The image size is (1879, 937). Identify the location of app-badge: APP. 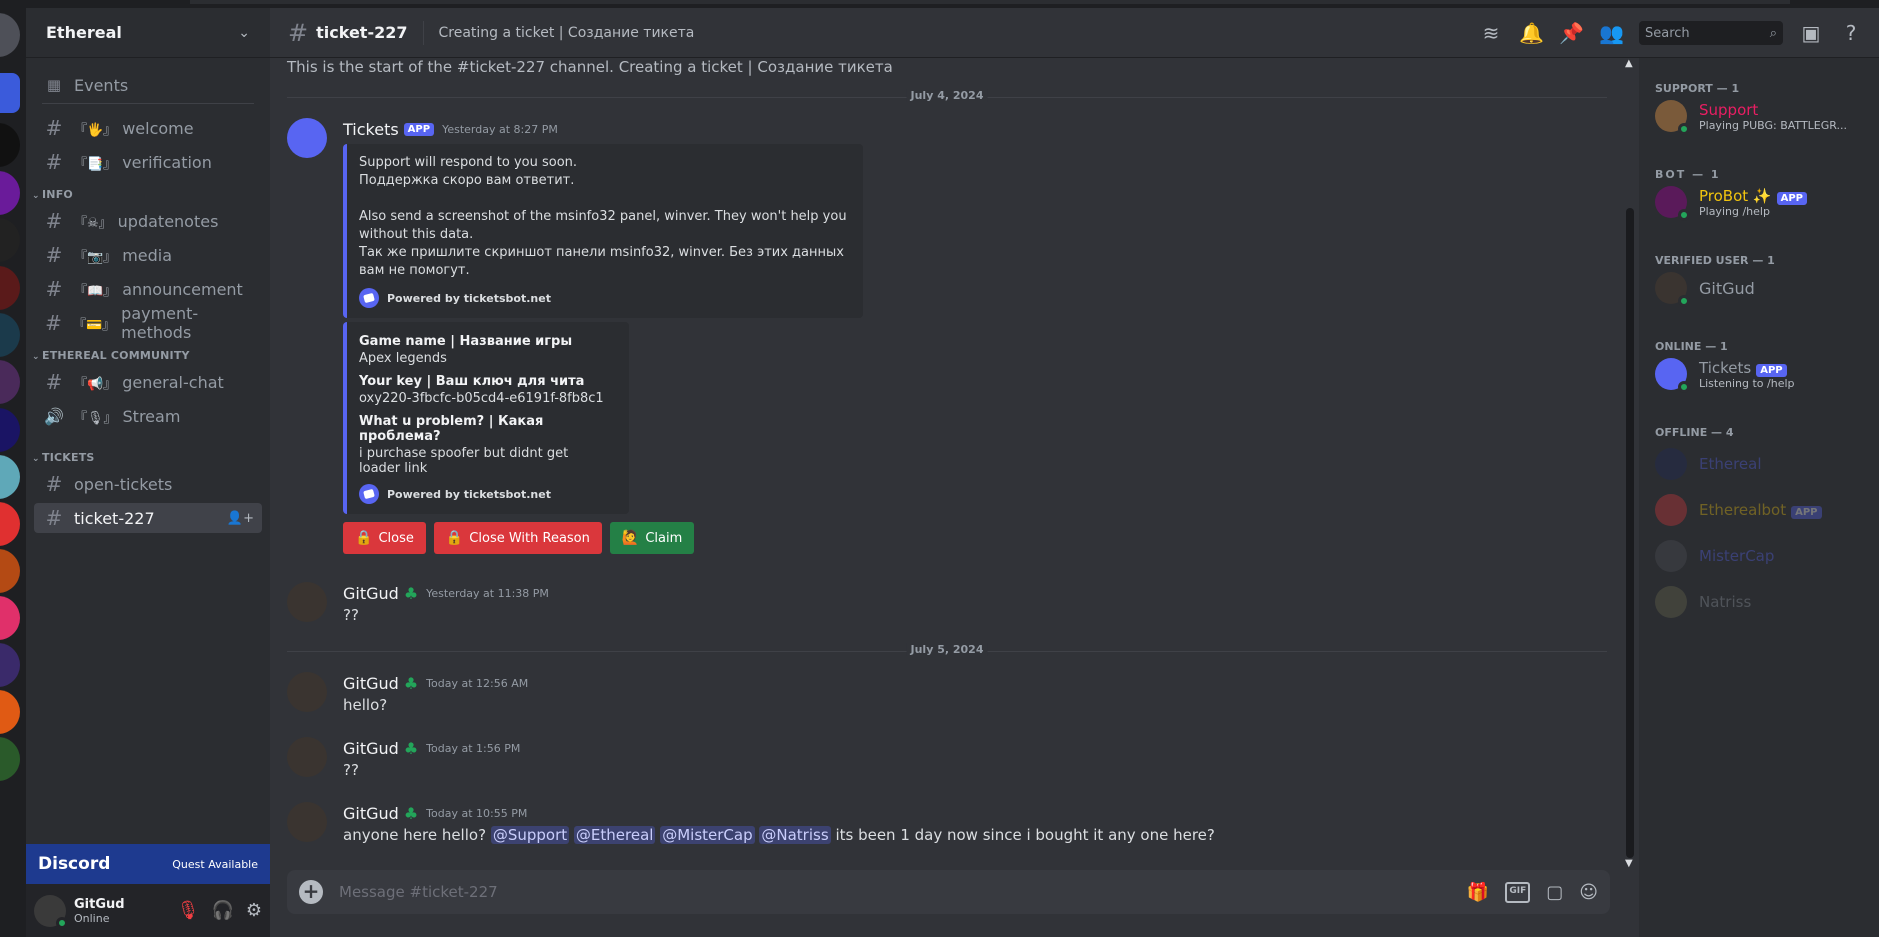
(1806, 512).